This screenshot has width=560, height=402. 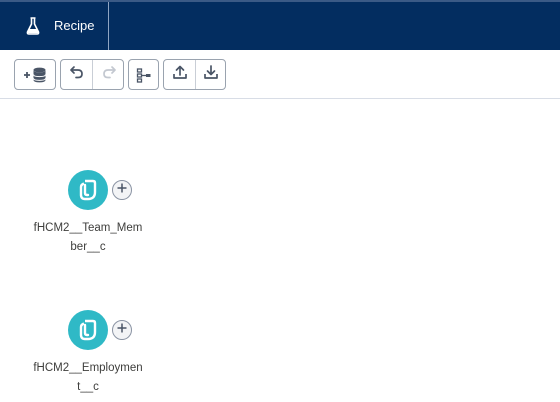 What do you see at coordinates (88, 378) in the screenshot?
I see `node-label: fHCM2__Employmen t__c` at bounding box center [88, 378].